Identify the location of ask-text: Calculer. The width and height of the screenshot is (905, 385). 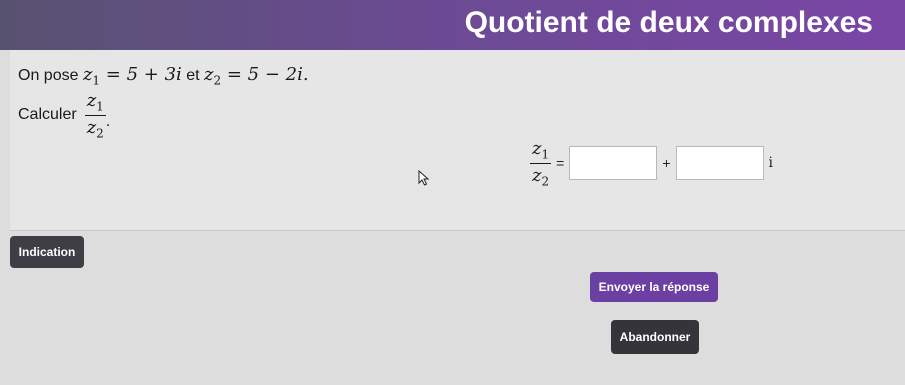
(47, 115).